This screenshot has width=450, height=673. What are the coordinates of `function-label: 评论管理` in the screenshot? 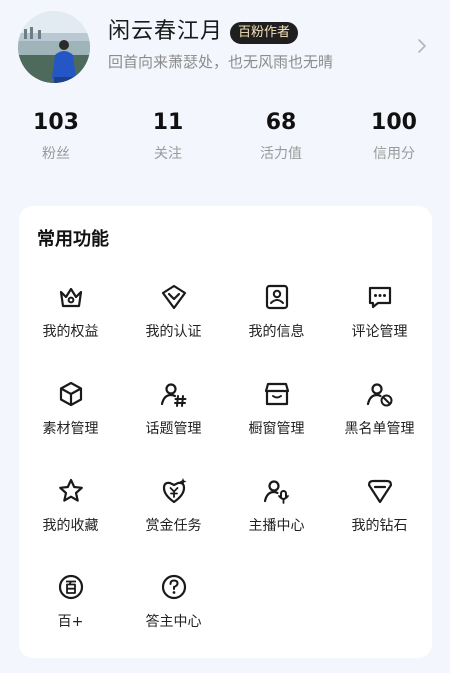 It's located at (379, 332).